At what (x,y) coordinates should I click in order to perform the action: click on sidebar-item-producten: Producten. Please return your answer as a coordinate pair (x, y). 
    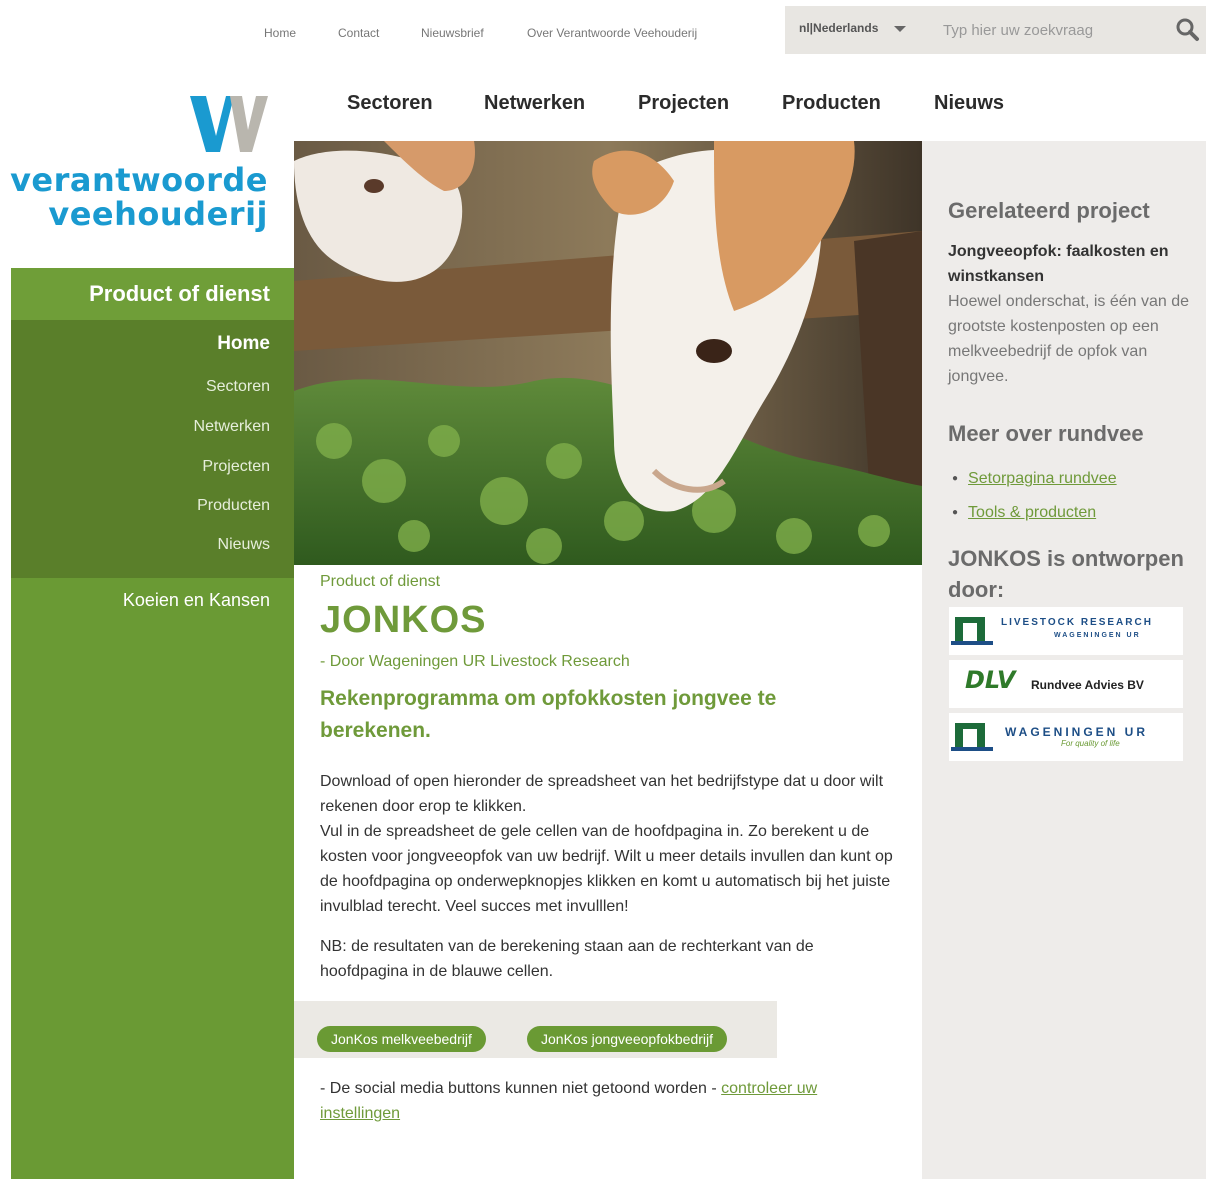
    Looking at the image, I should click on (233, 506).